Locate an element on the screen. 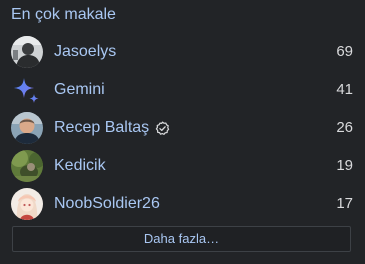  author-name-text: NoobSoldier26 is located at coordinates (107, 204).